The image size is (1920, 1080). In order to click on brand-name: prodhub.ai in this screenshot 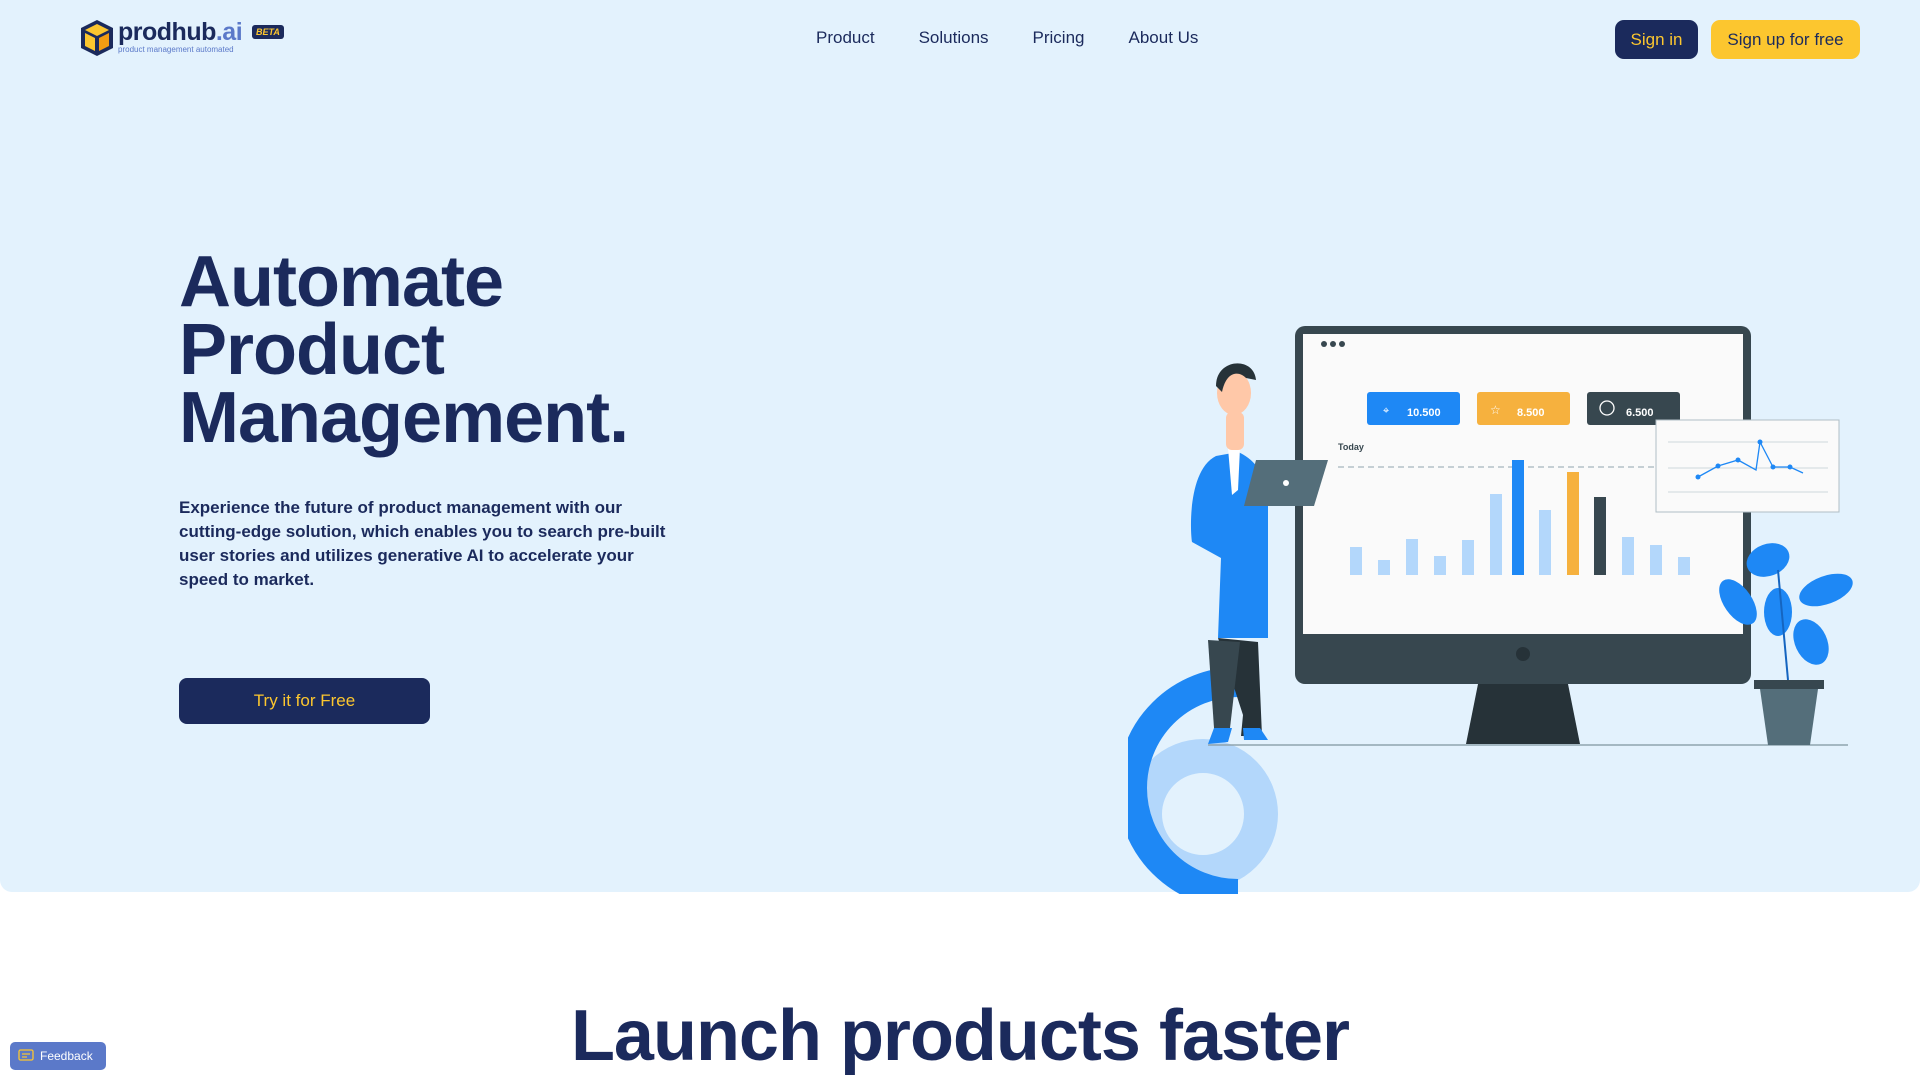, I will do `click(180, 32)`.